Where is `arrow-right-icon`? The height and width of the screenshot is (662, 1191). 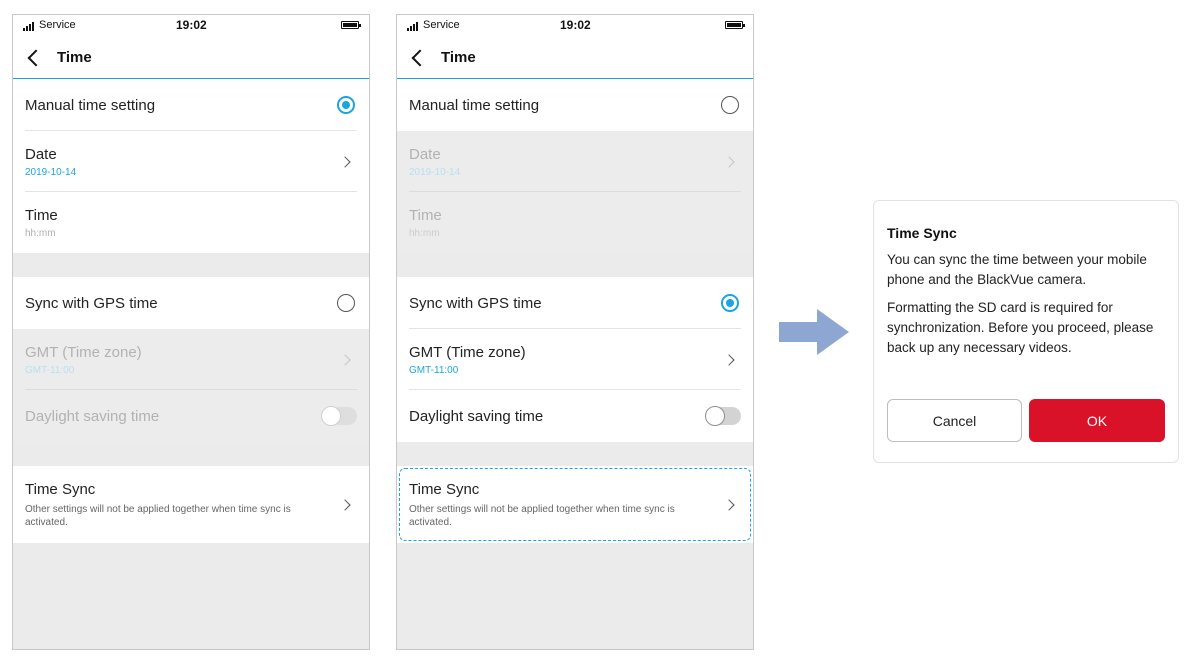 arrow-right-icon is located at coordinates (814, 332).